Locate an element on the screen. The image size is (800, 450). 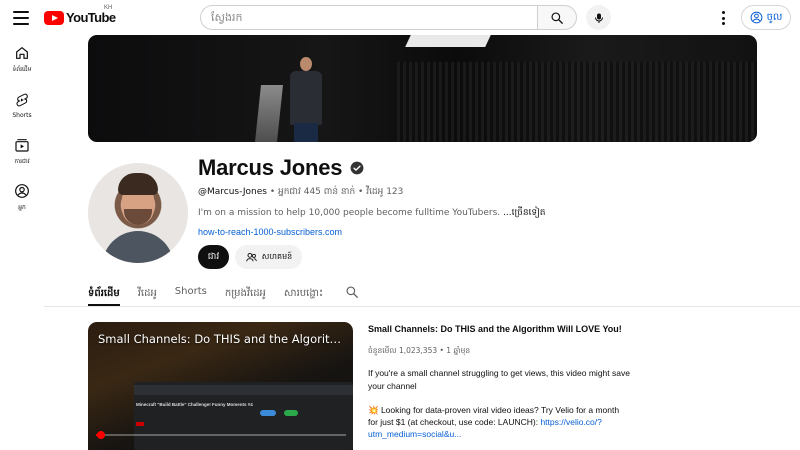
tab-playlists: កម្រងវីដេអូ is located at coordinates (245, 293).